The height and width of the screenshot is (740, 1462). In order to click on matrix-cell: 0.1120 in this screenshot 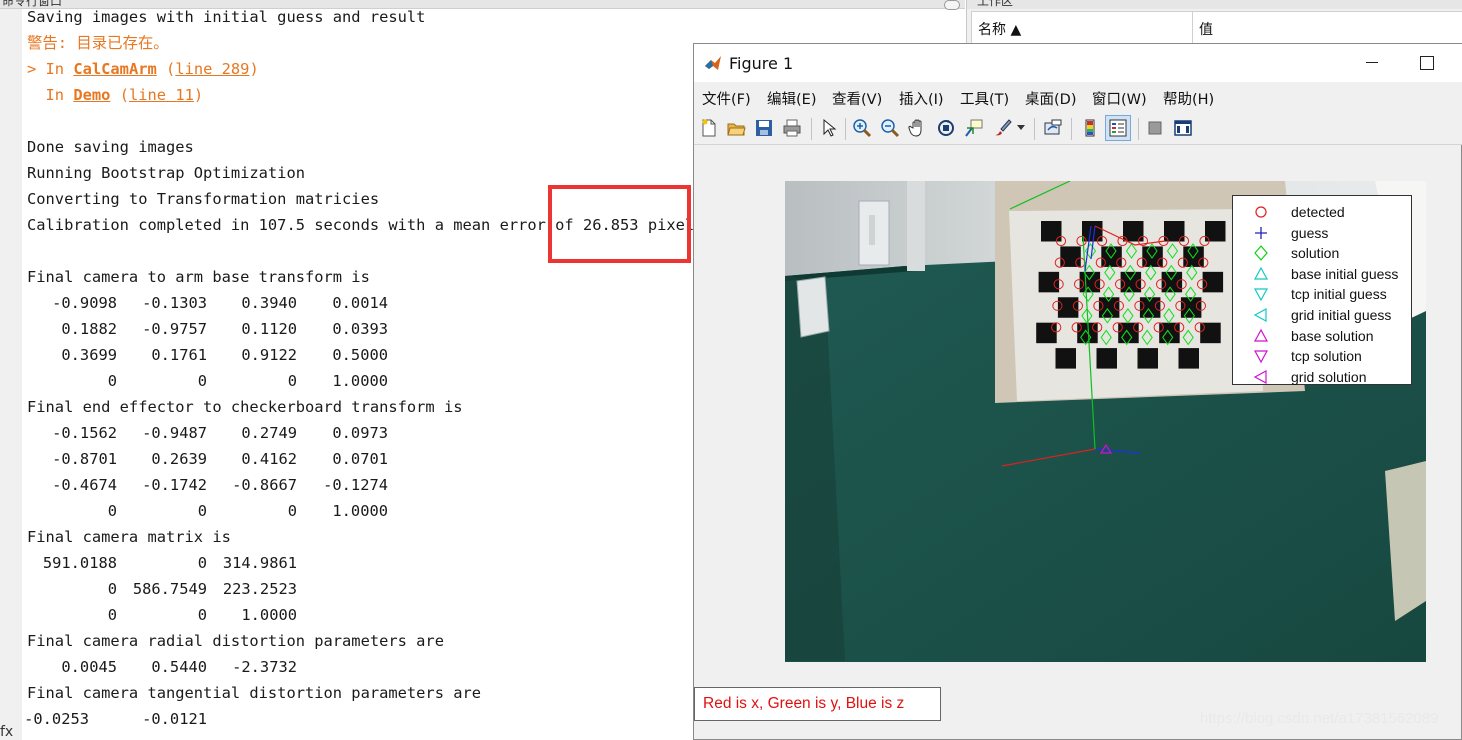, I will do `click(269, 329)`.